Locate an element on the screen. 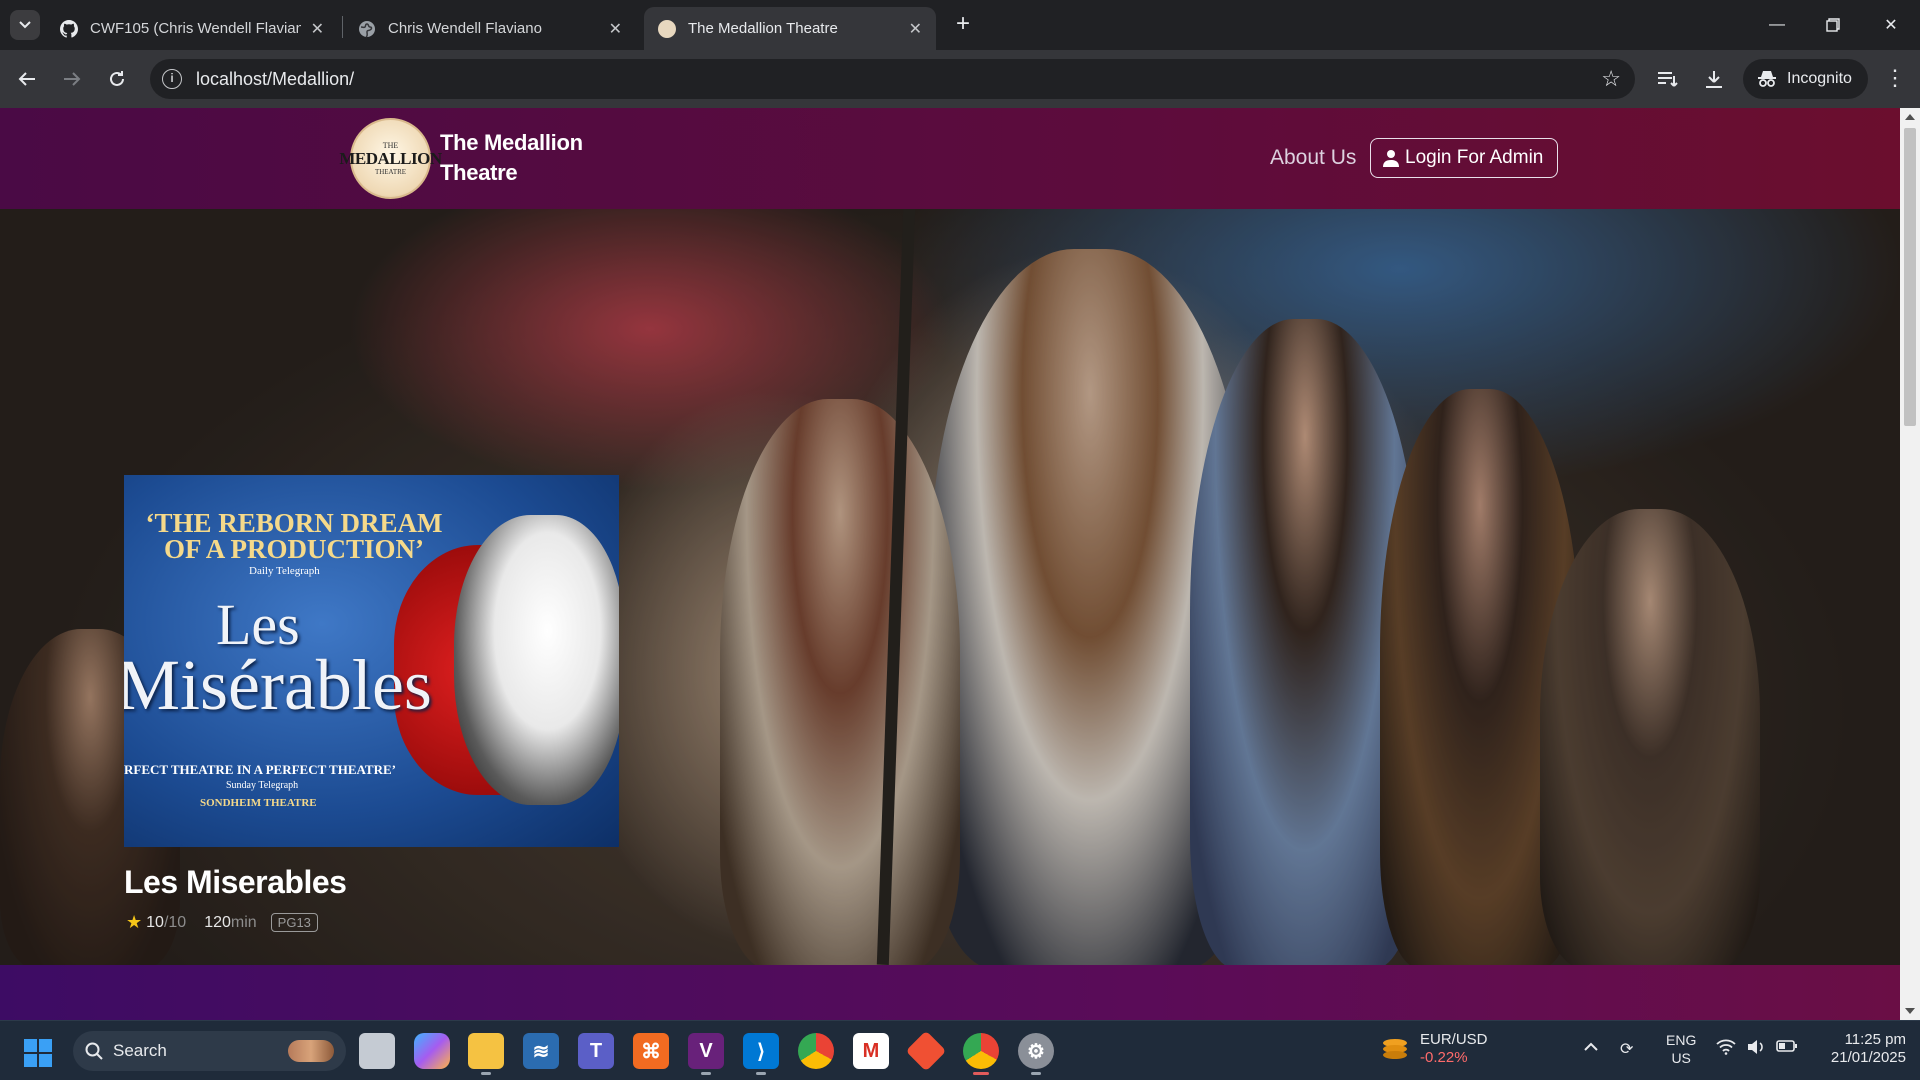 This screenshot has height=1080, width=1920. incognito-label: Incognito is located at coordinates (1819, 78).